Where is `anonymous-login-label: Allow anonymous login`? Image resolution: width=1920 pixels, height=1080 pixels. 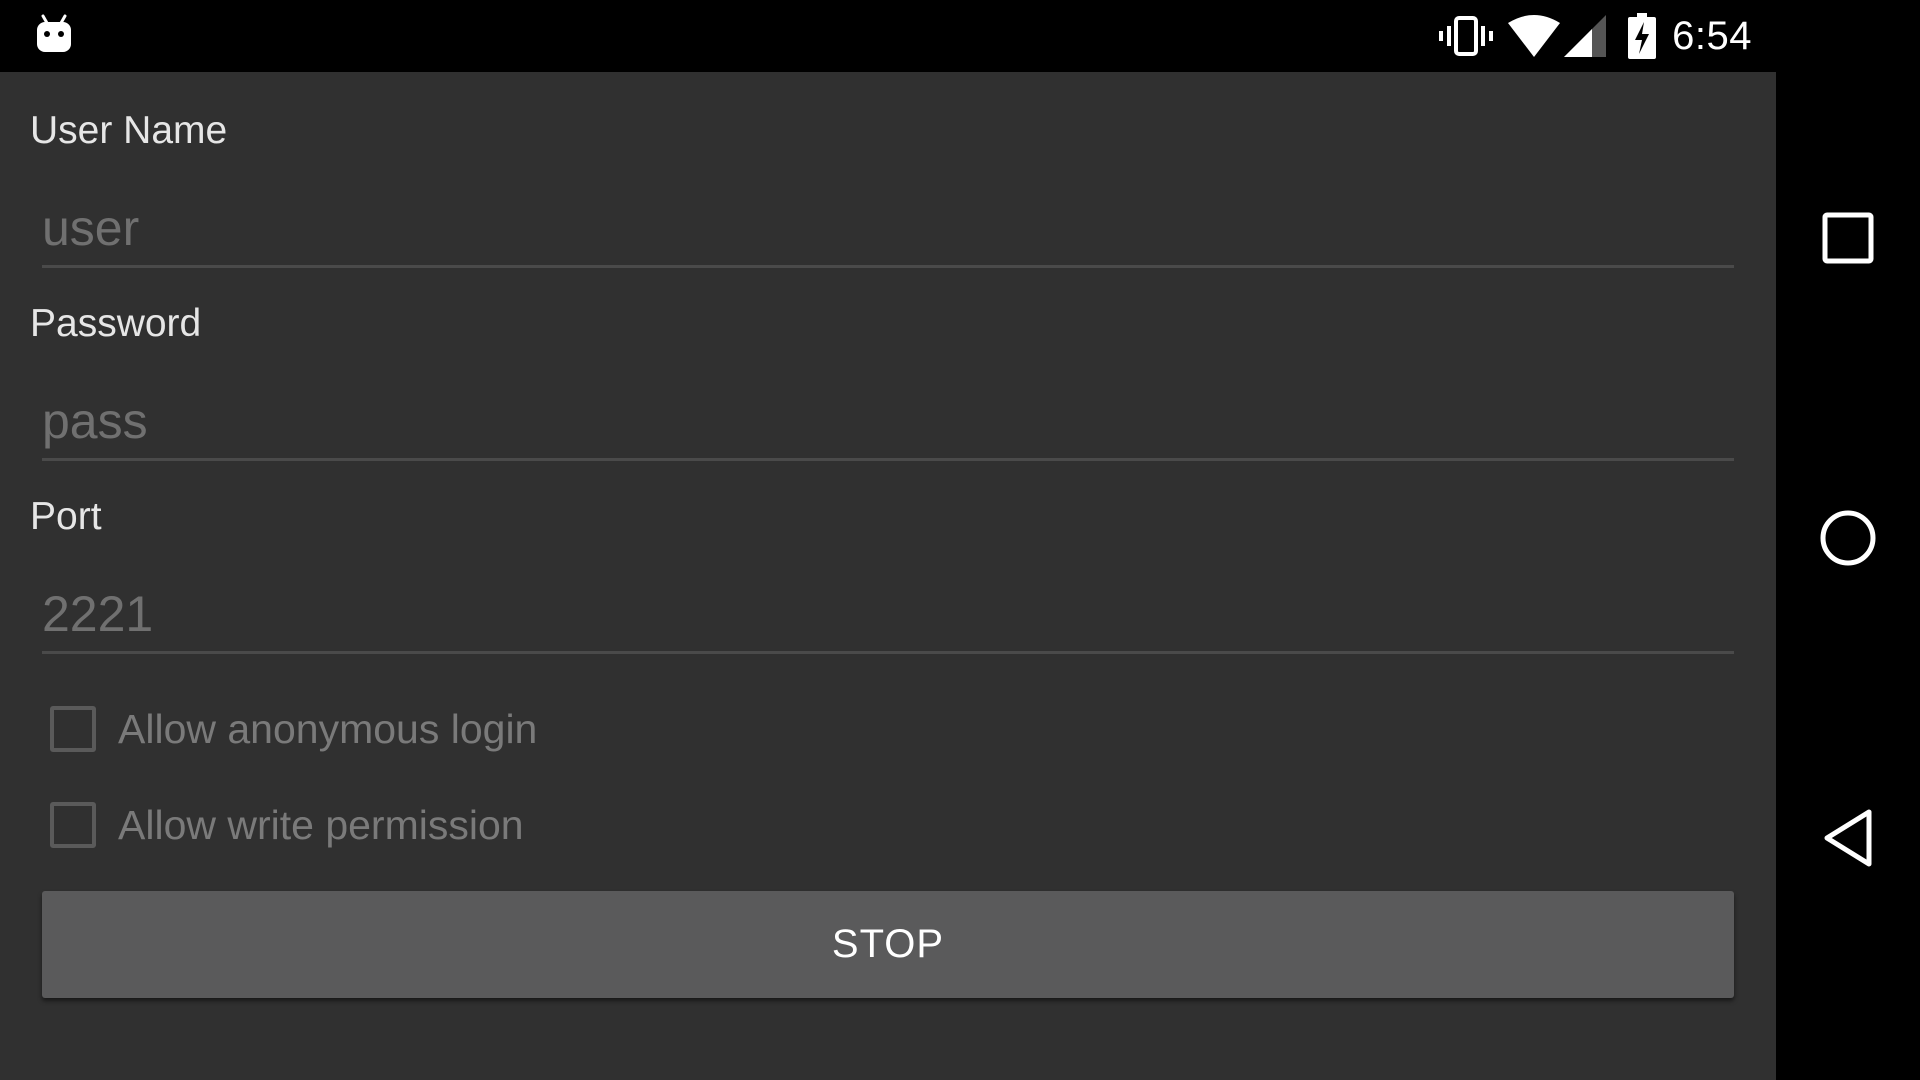 anonymous-login-label: Allow anonymous login is located at coordinates (328, 728).